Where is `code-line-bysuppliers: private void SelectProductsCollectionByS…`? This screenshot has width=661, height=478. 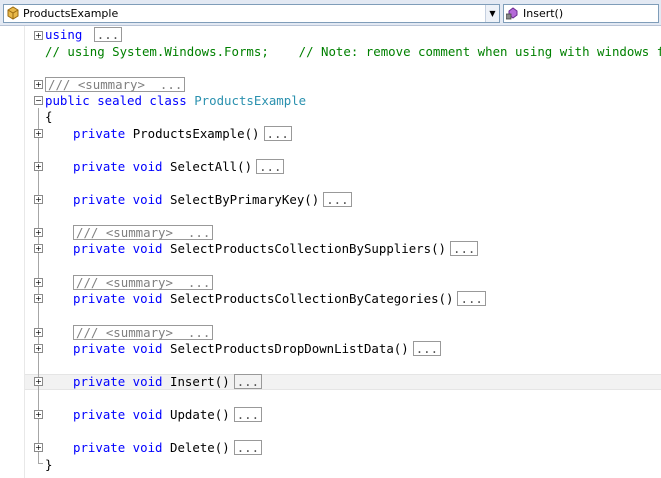
code-line-bysuppliers: private void SelectProductsCollectionByS… is located at coordinates (276, 249).